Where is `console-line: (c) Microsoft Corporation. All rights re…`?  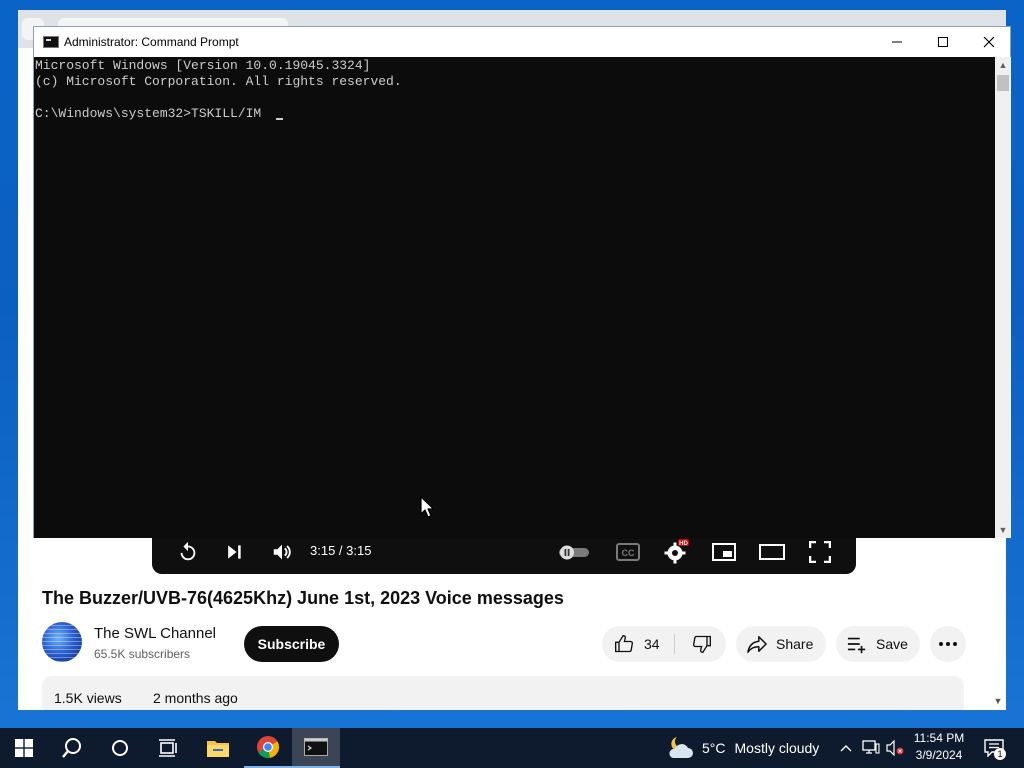
console-line: (c) Microsoft Corporation. All rights re… is located at coordinates (218, 81).